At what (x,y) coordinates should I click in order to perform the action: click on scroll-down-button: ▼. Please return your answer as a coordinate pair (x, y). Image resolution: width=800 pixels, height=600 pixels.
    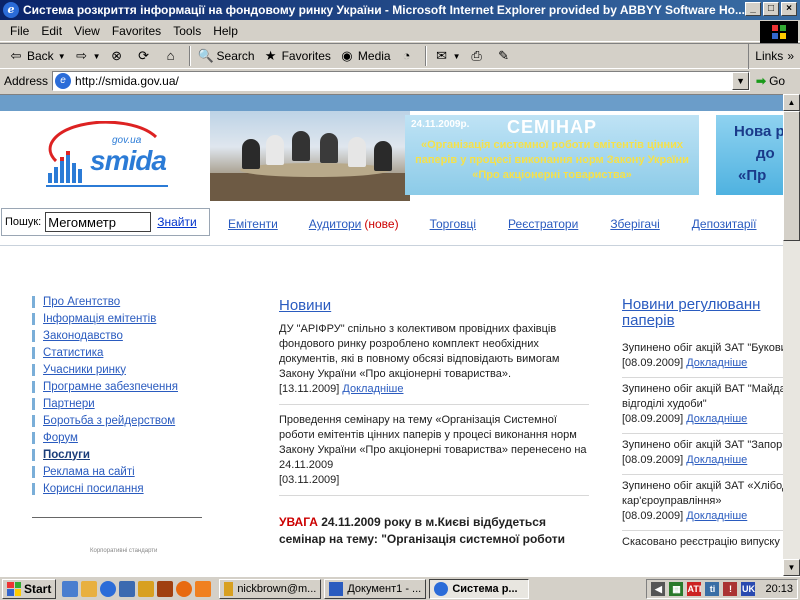
    Looking at the image, I should click on (791, 567).